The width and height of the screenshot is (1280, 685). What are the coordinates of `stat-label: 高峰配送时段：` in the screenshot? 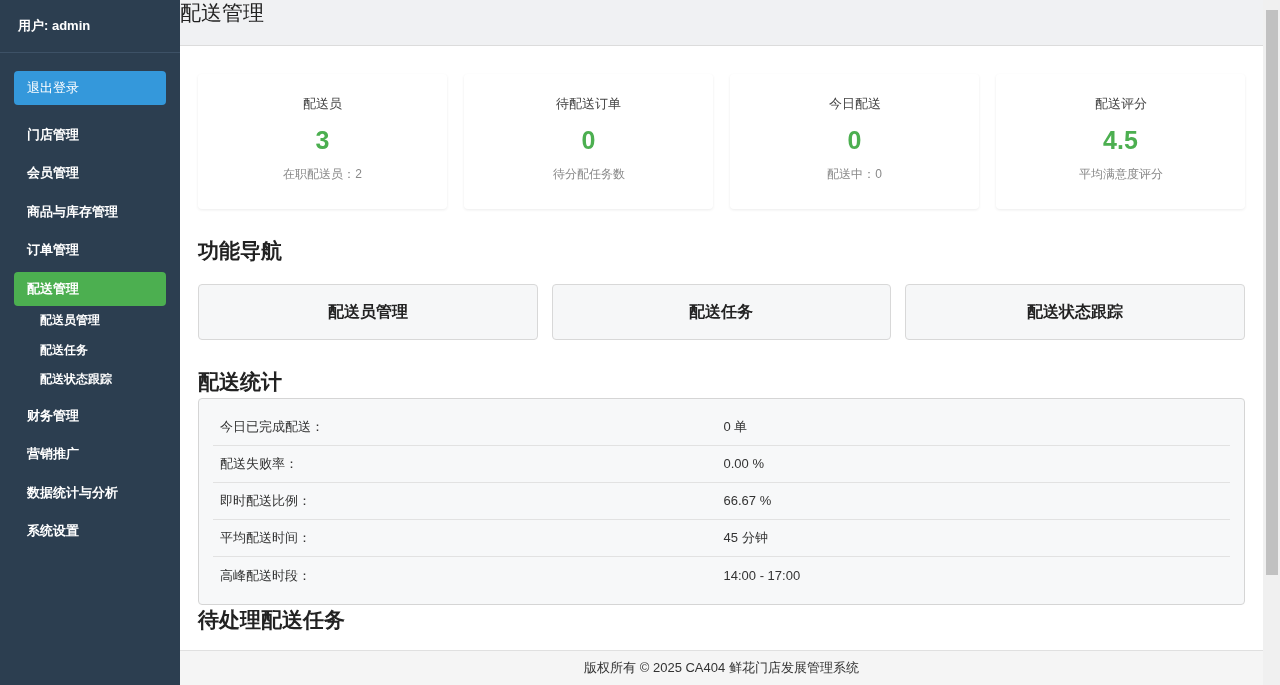 It's located at (266, 575).